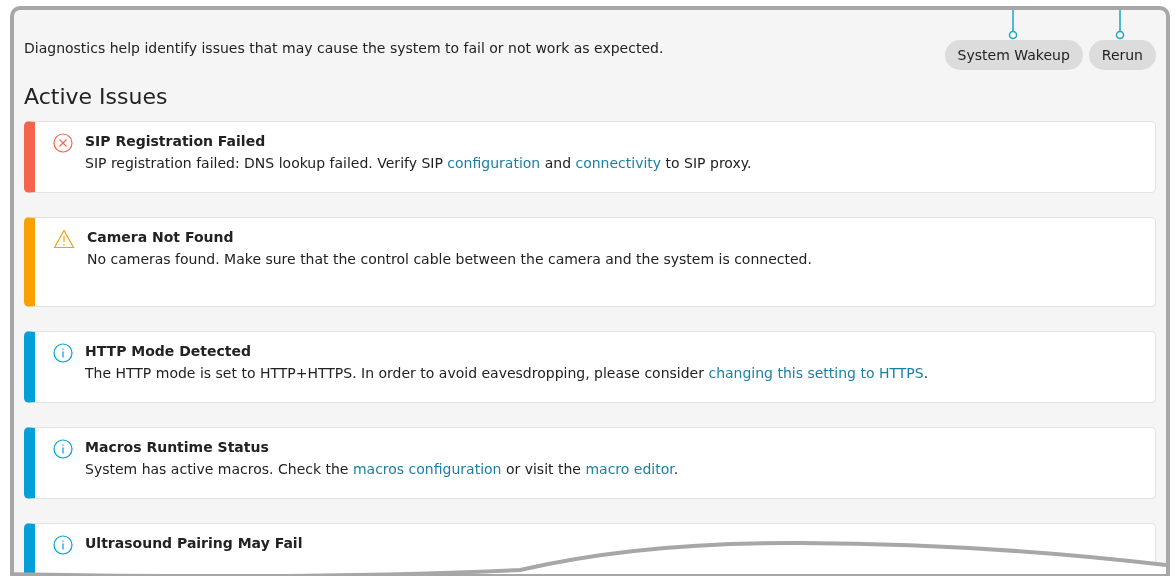  What do you see at coordinates (449, 259) in the screenshot?
I see `issue-description: No cameras found. Make sure that the control cable between the camera and the system is connected.` at bounding box center [449, 259].